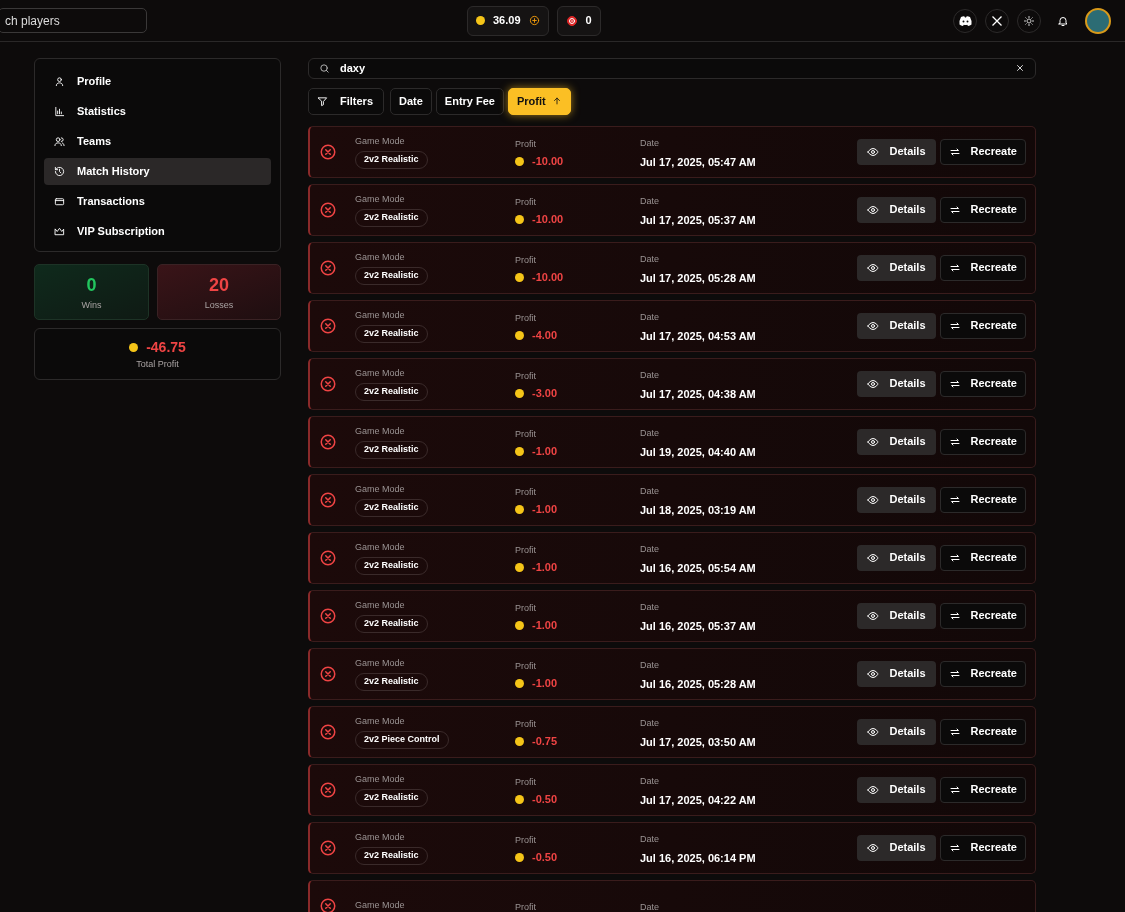 The height and width of the screenshot is (912, 1125). I want to click on stat-label: Wins, so click(91, 305).